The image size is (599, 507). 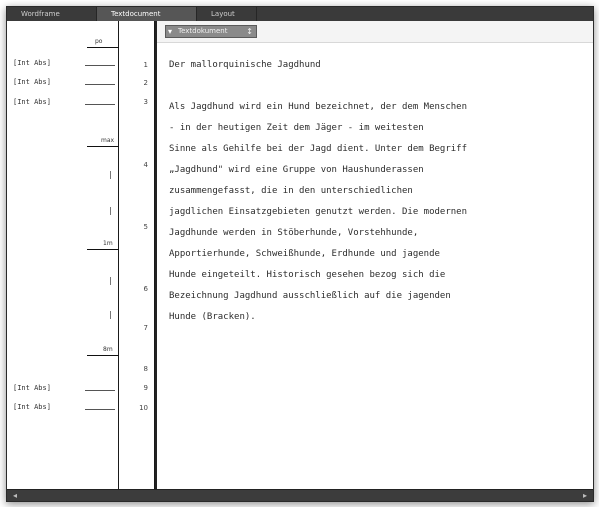 What do you see at coordinates (108, 243) in the screenshot?
I see `ruler-mark: 1m` at bounding box center [108, 243].